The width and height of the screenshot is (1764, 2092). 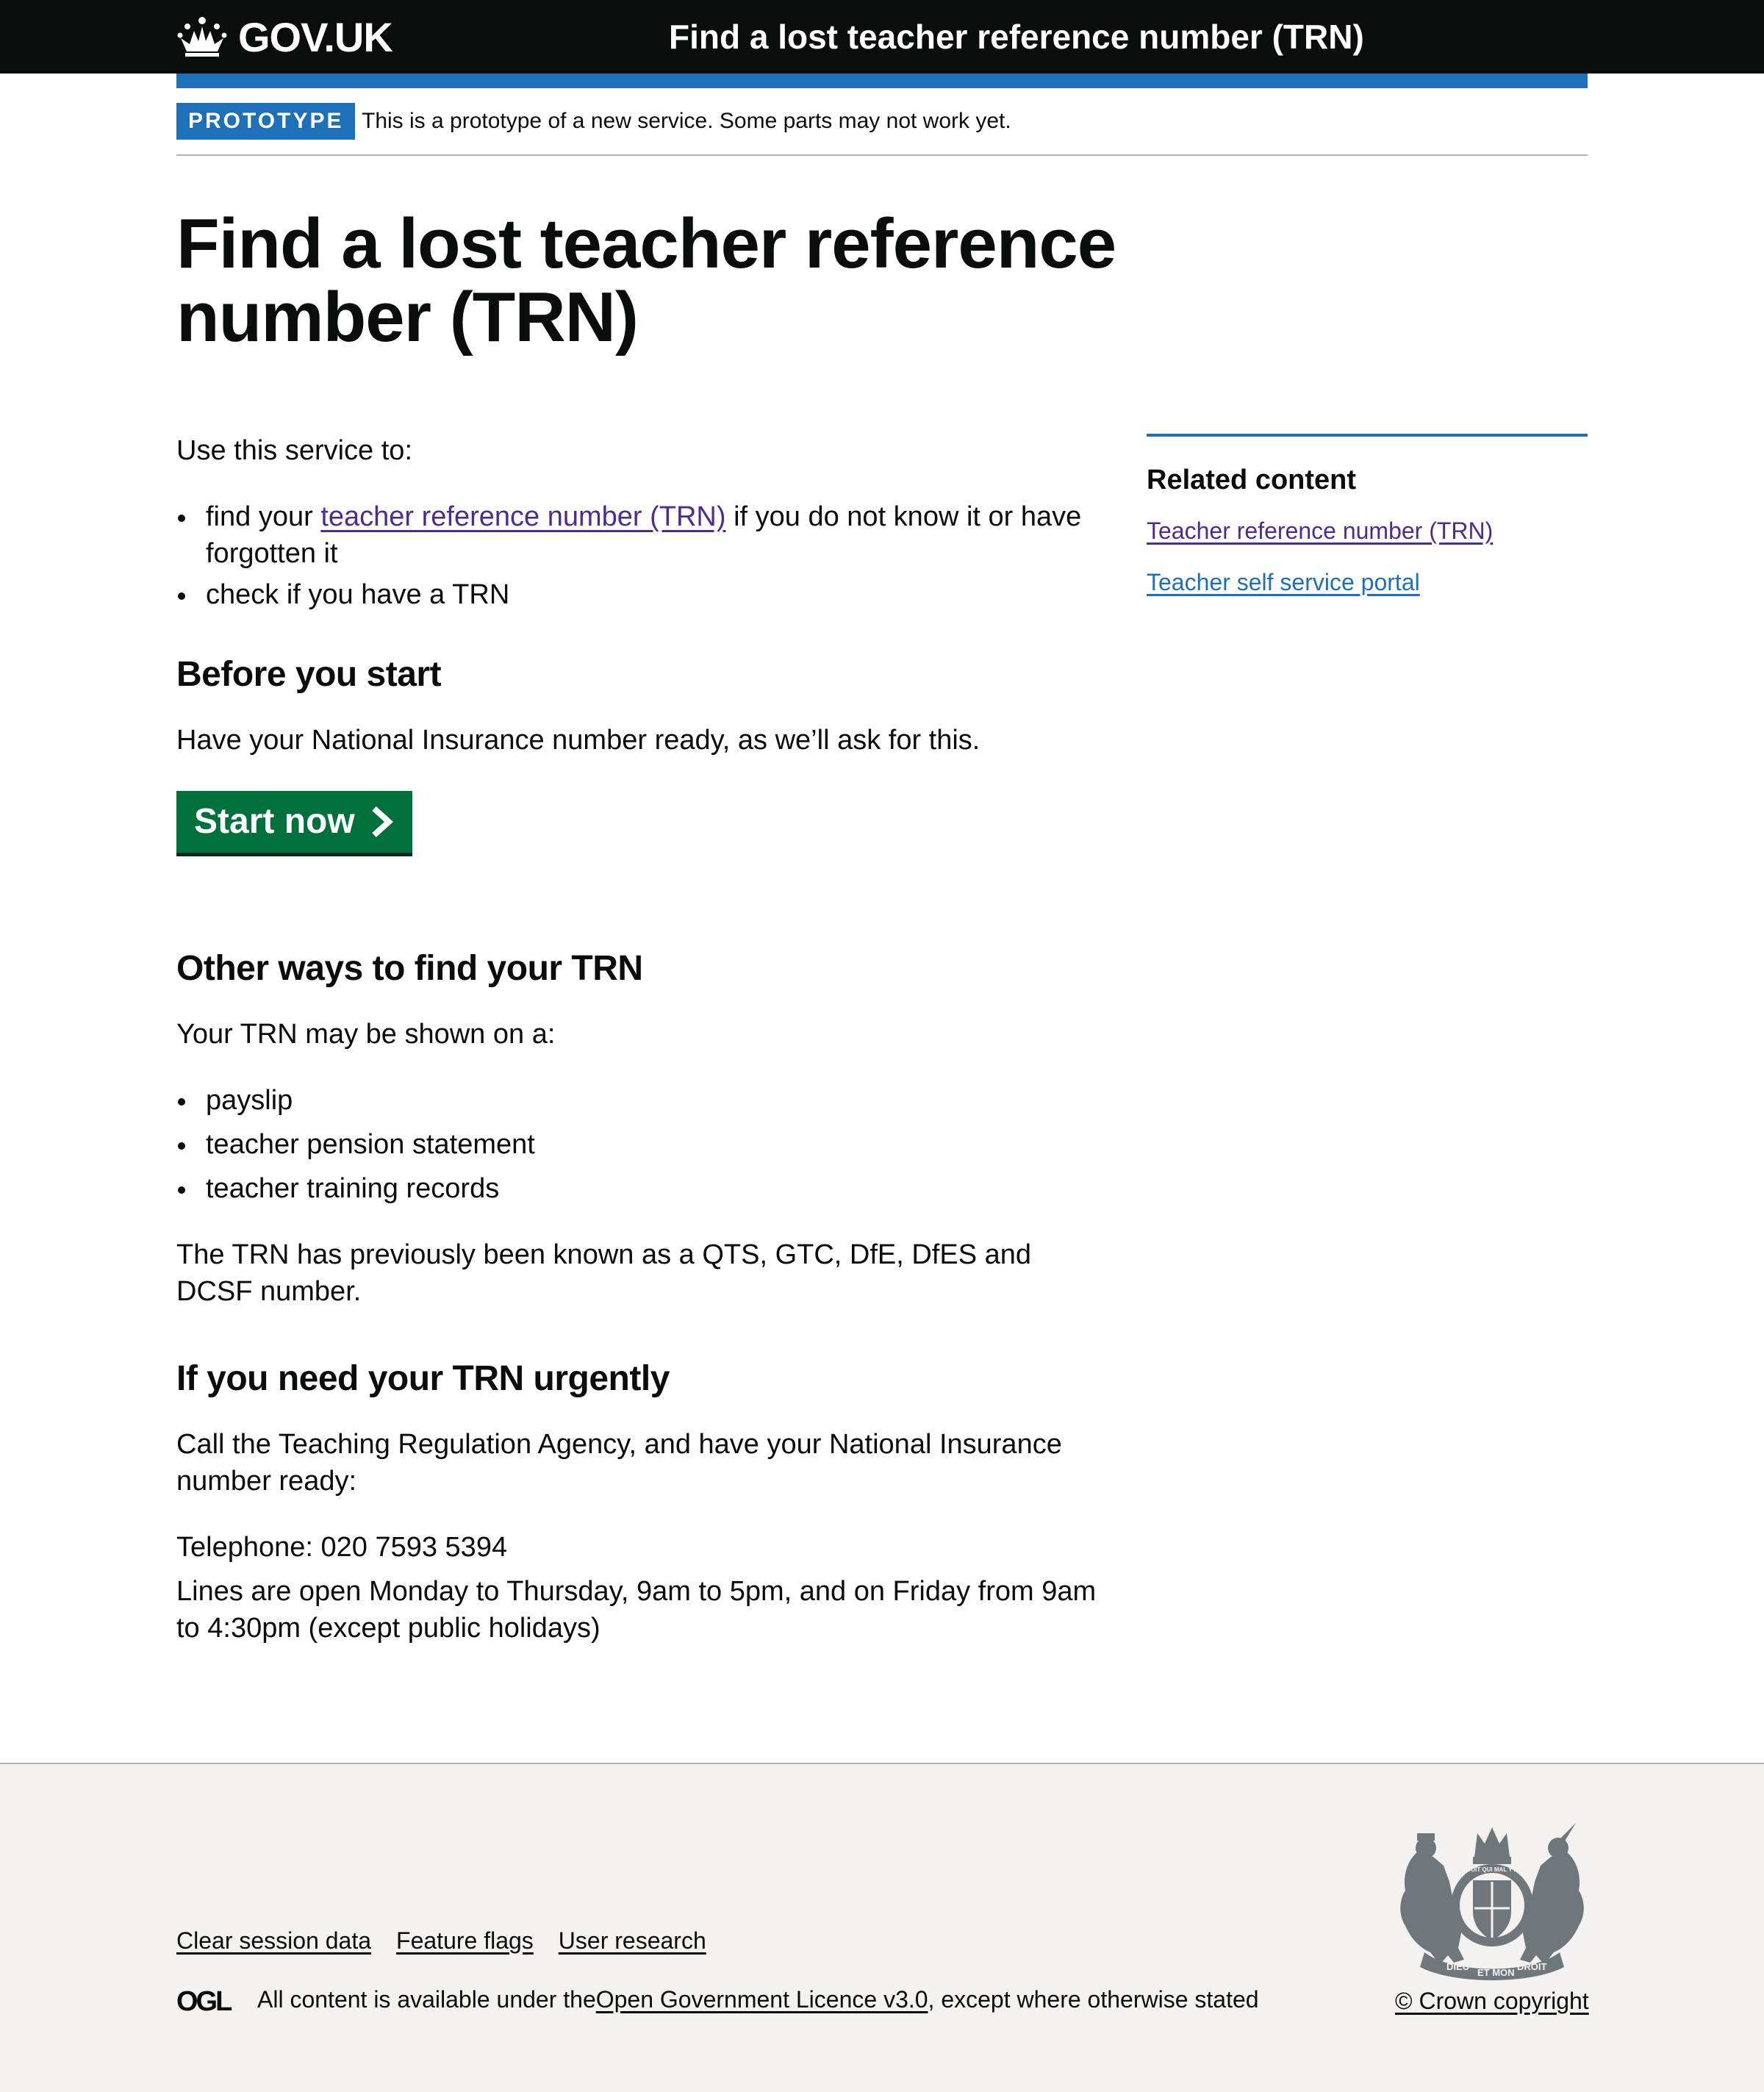 I want to click on start-now-button: Start now, so click(x=294, y=822).